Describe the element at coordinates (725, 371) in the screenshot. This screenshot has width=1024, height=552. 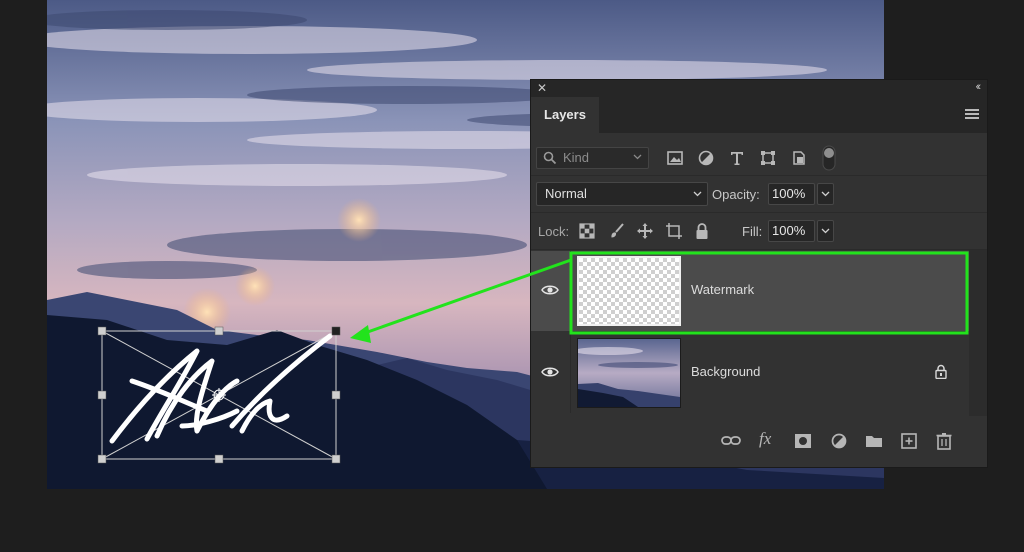
I see `layer-name: Background` at that location.